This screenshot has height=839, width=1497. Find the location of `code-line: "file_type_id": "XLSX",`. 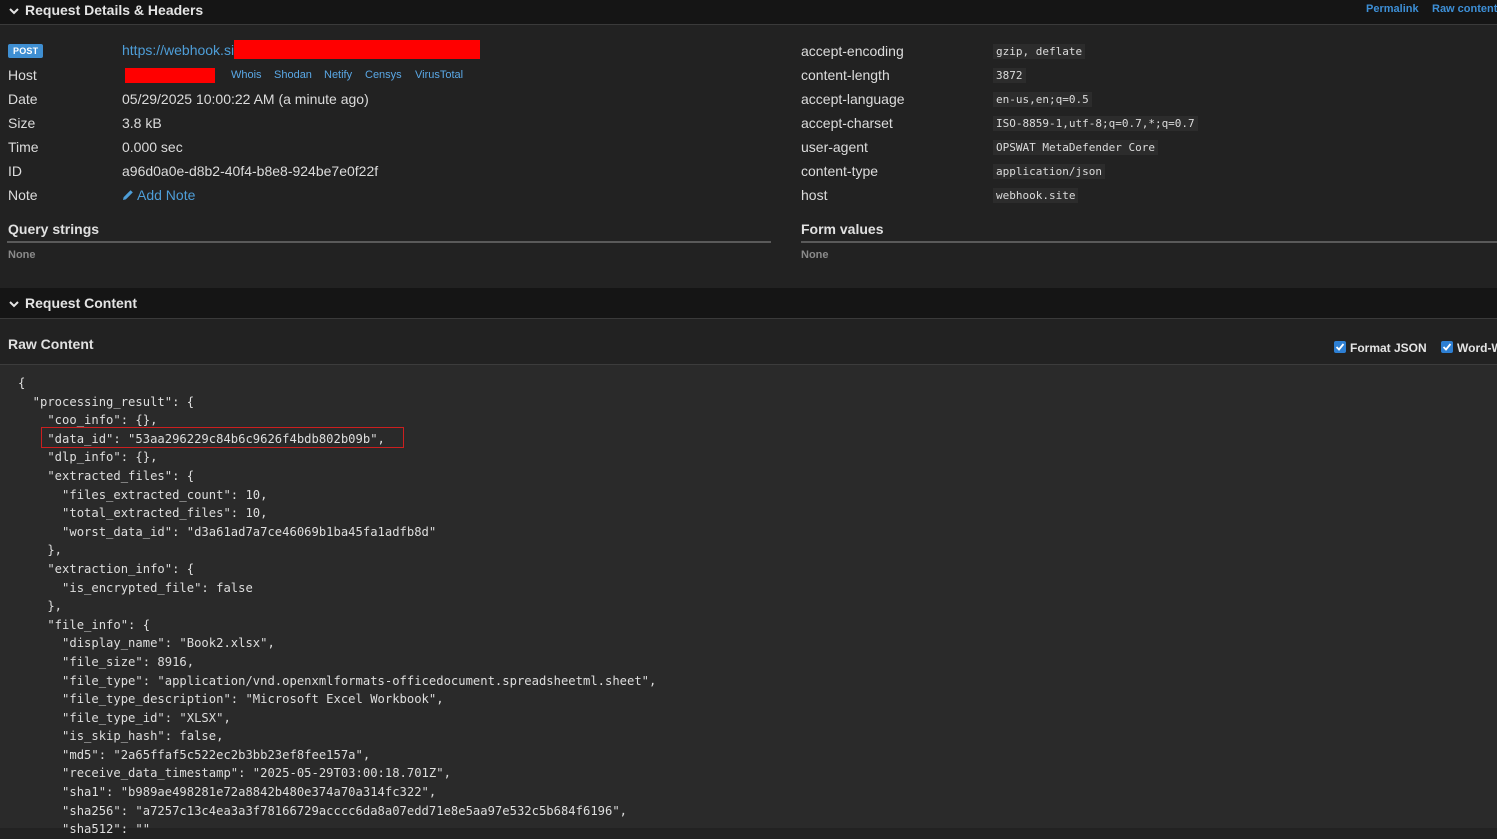

code-line: "file_type_id": "XLSX", is located at coordinates (146, 717).